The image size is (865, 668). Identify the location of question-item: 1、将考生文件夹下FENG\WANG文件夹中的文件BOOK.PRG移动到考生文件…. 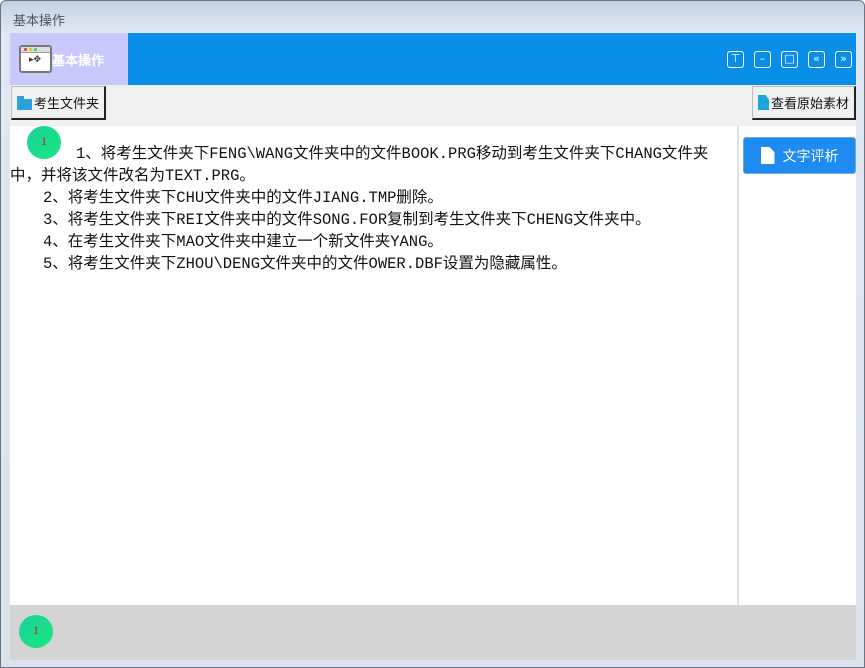
(359, 165).